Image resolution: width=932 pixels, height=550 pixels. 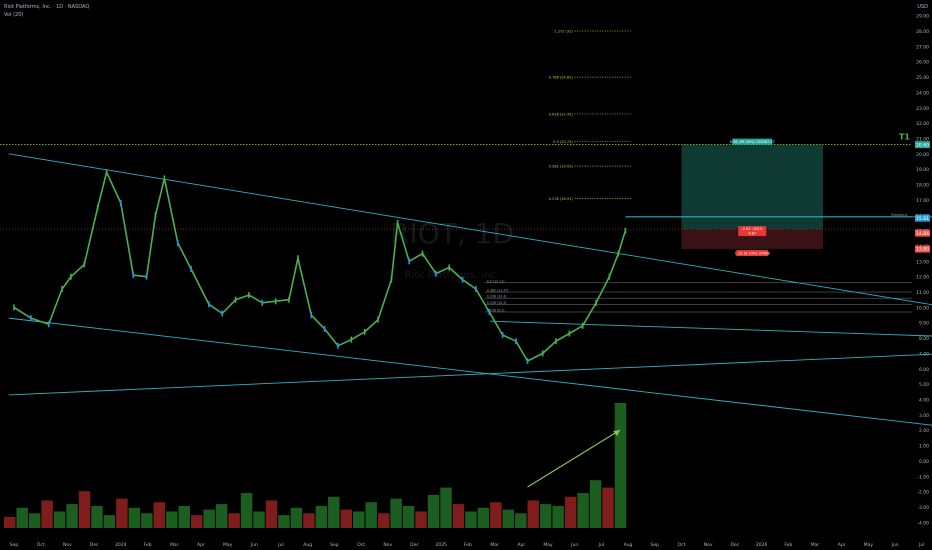 I want to click on watermark-symbol: RIOT, 1D, so click(x=452, y=233).